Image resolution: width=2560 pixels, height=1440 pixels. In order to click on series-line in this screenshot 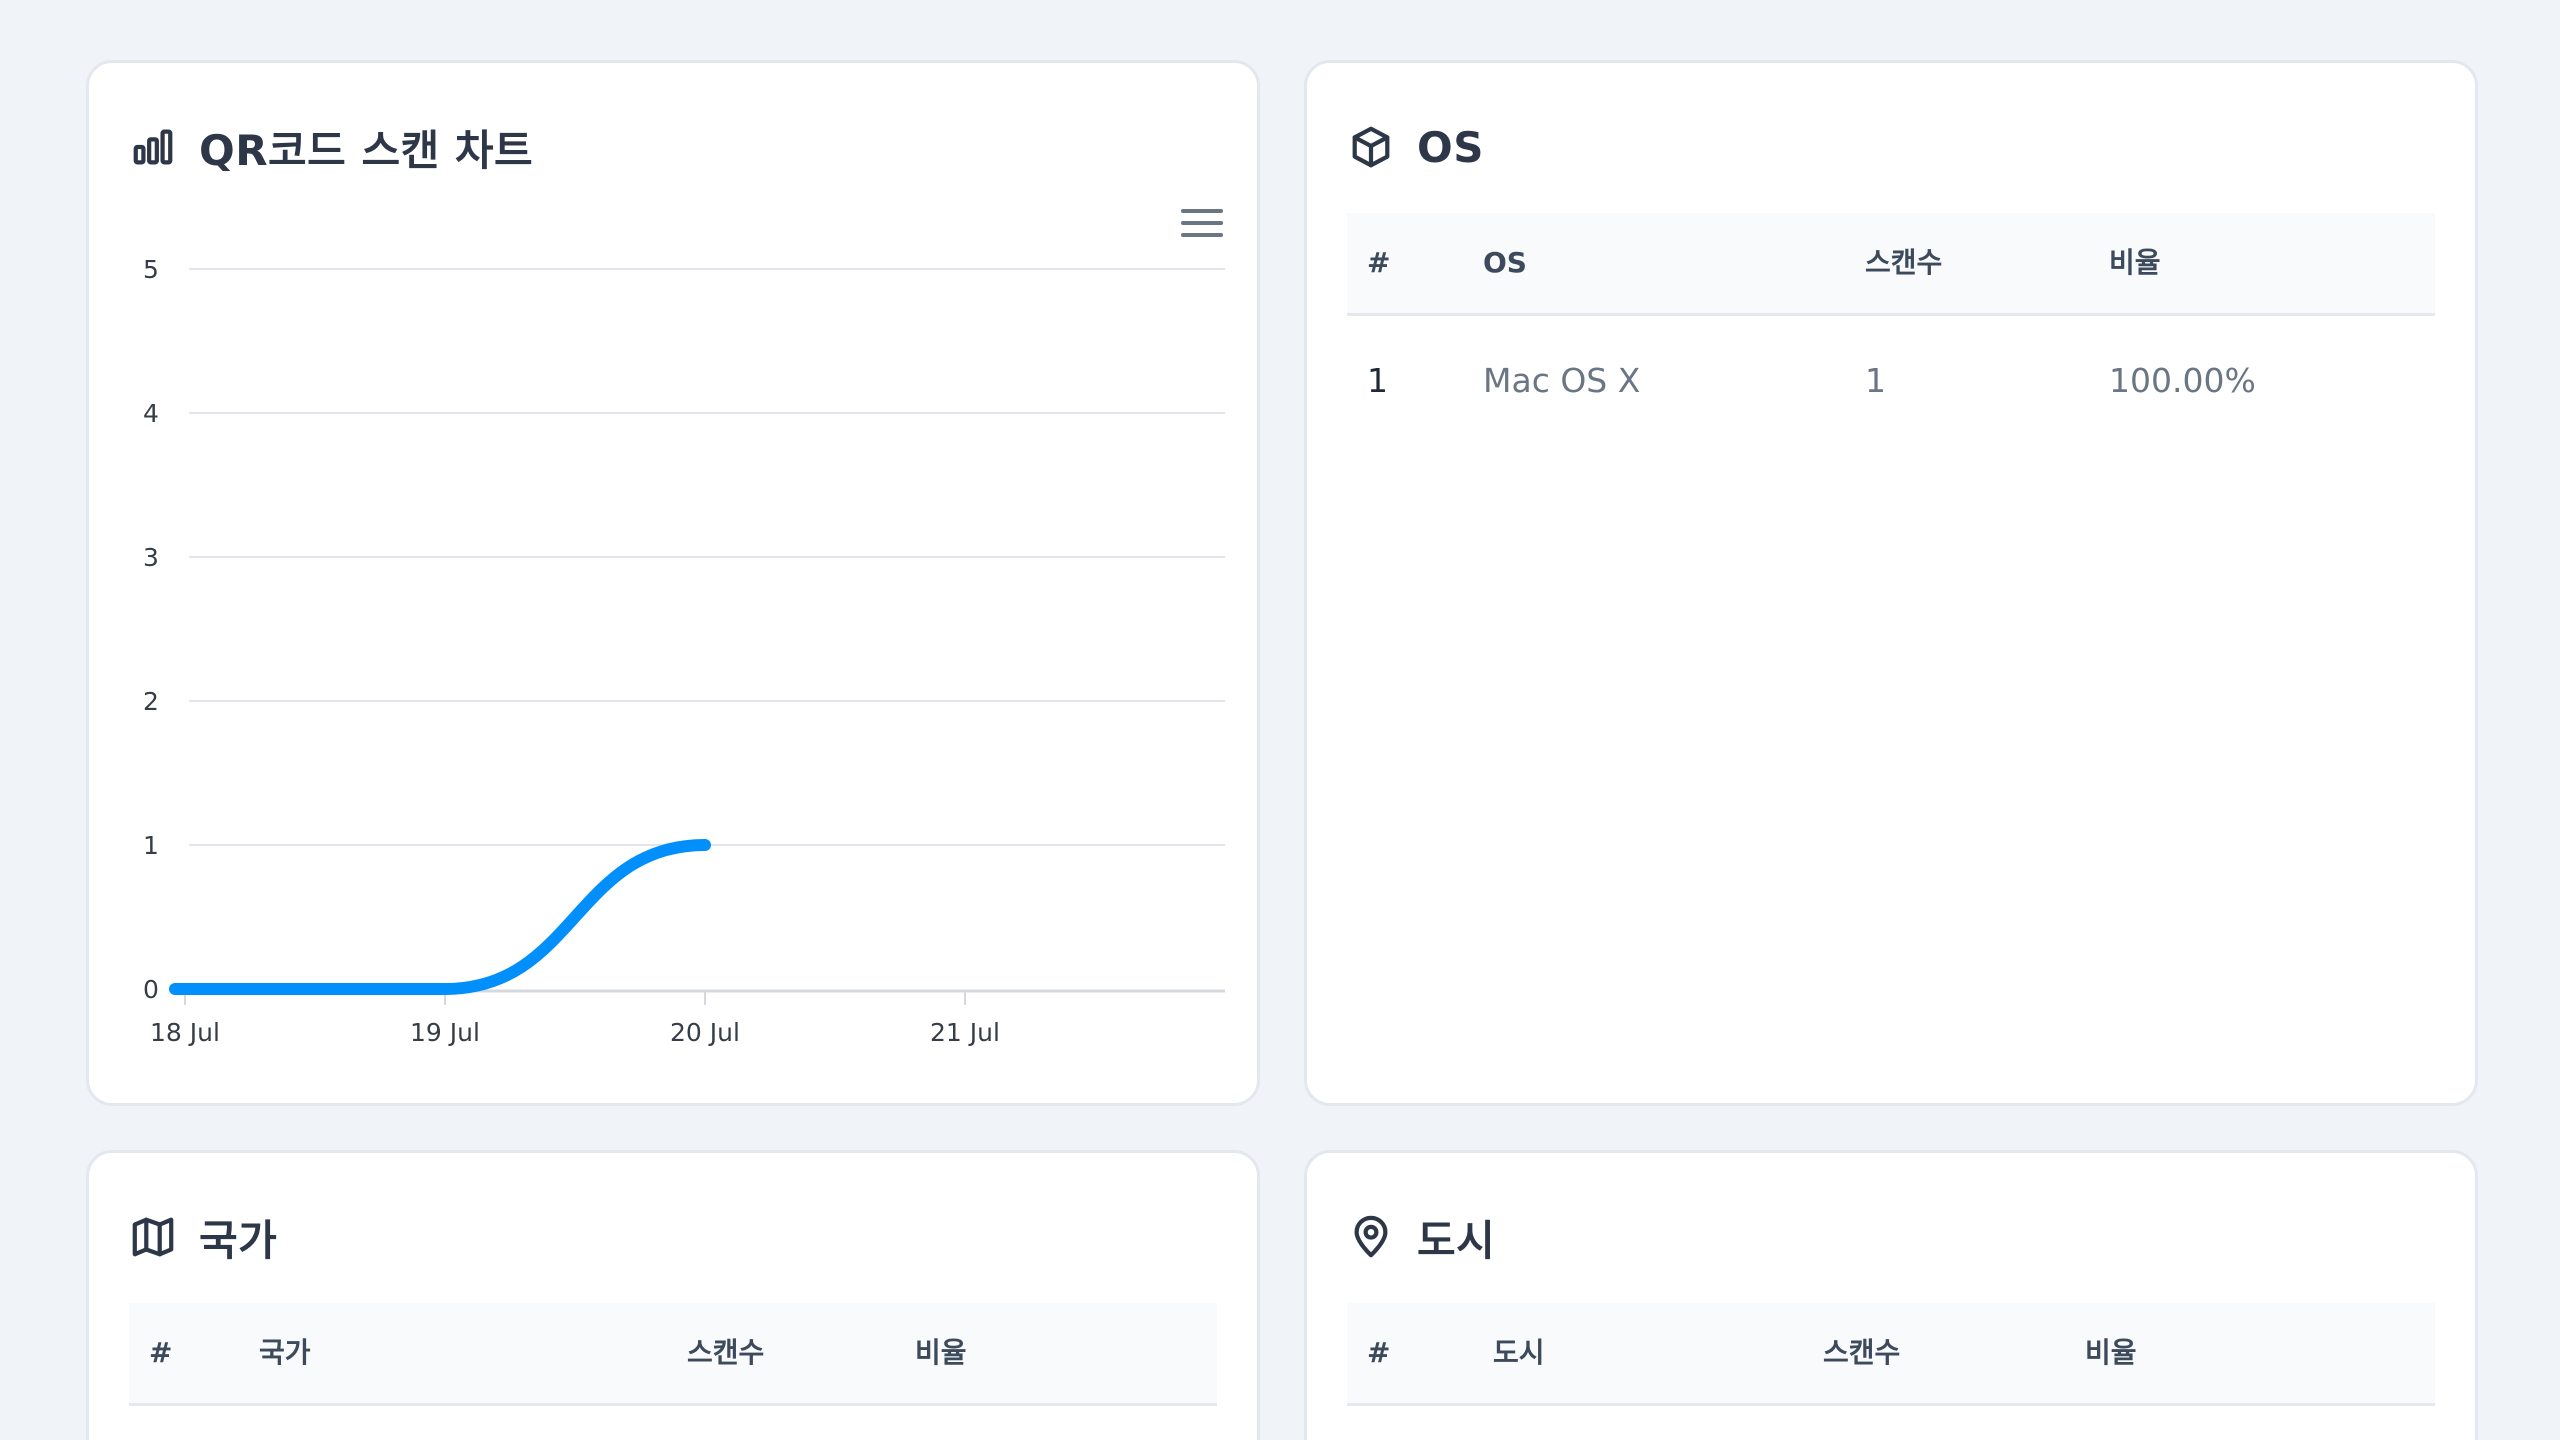, I will do `click(440, 917)`.